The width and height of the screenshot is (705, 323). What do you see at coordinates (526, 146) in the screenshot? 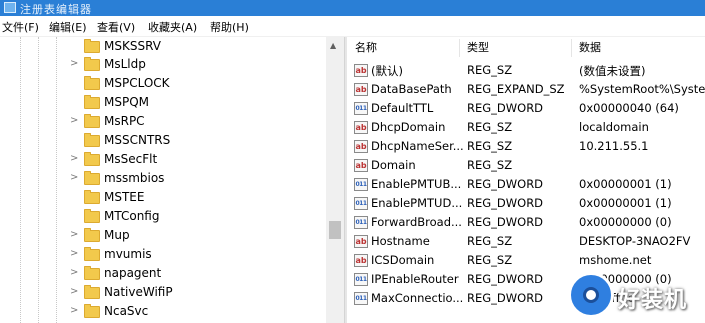
I see `value-row: ab DhcpNameSer... REG_SZ 10.211.55.1` at bounding box center [526, 146].